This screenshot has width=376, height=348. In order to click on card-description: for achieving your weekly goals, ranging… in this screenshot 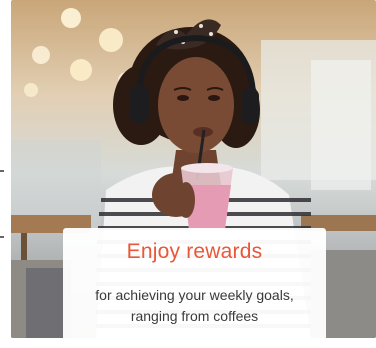, I will do `click(194, 305)`.